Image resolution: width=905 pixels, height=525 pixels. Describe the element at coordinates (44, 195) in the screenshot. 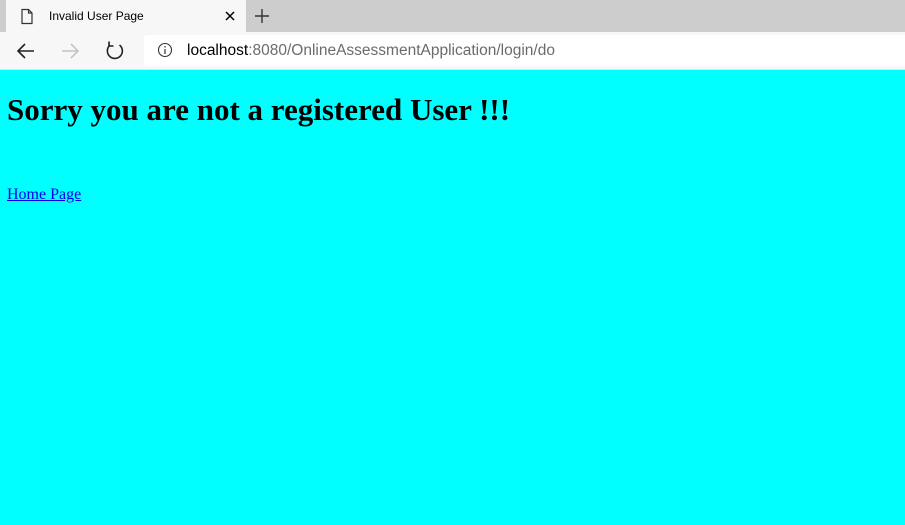

I see `home-page-link: Home Page` at that location.